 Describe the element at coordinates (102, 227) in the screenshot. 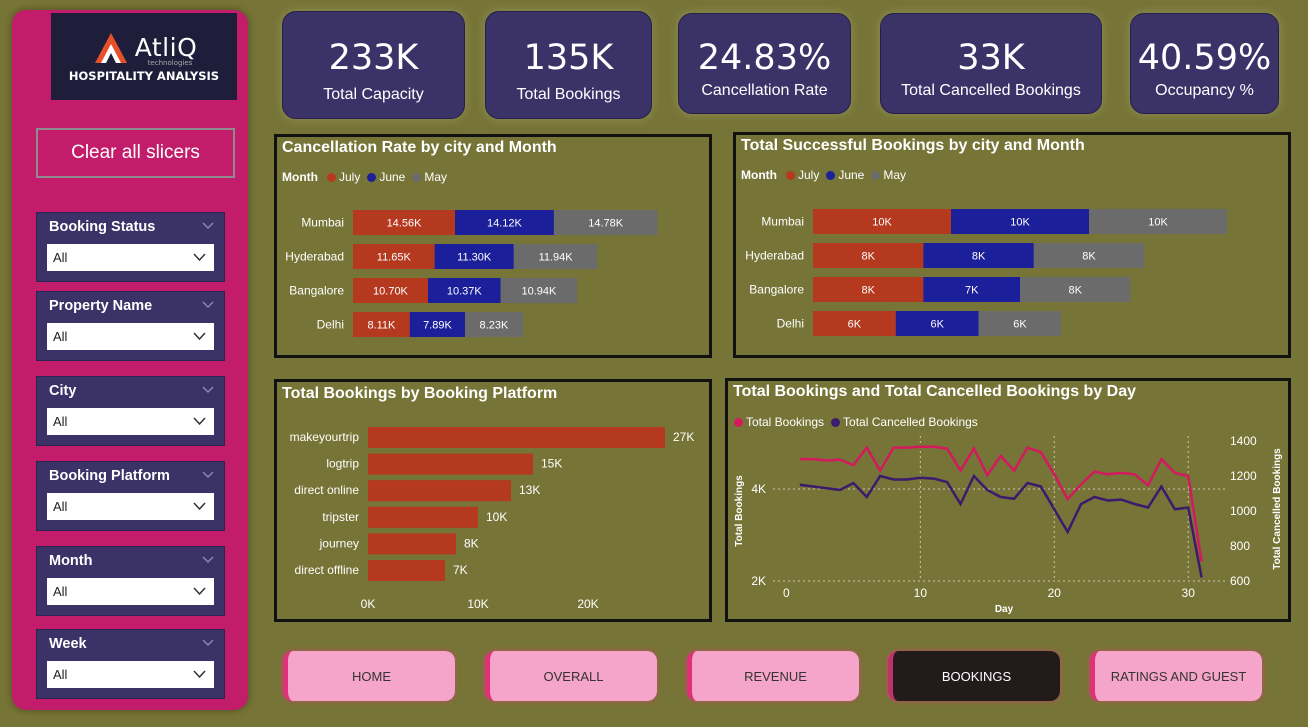

I see `slicer-title: Booking Status` at that location.